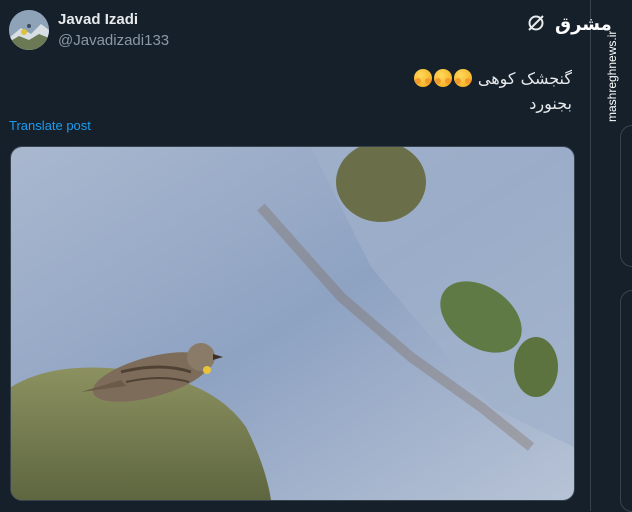 The height and width of the screenshot is (512, 632). What do you see at coordinates (612, 76) in the screenshot?
I see `watermark-site: mashreghnews.ir` at bounding box center [612, 76].